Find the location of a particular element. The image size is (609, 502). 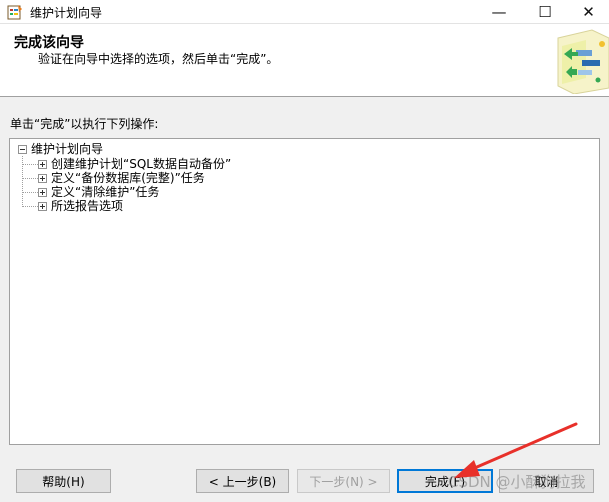

maximize-icon: ☐ is located at coordinates (545, 11).